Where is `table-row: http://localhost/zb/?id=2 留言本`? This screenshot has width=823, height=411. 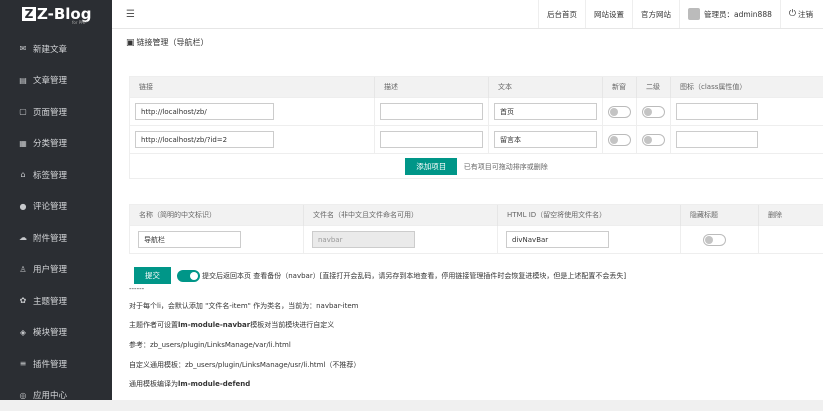
table-row: http://localhost/zb/?id=2 留言本 is located at coordinates (476, 140).